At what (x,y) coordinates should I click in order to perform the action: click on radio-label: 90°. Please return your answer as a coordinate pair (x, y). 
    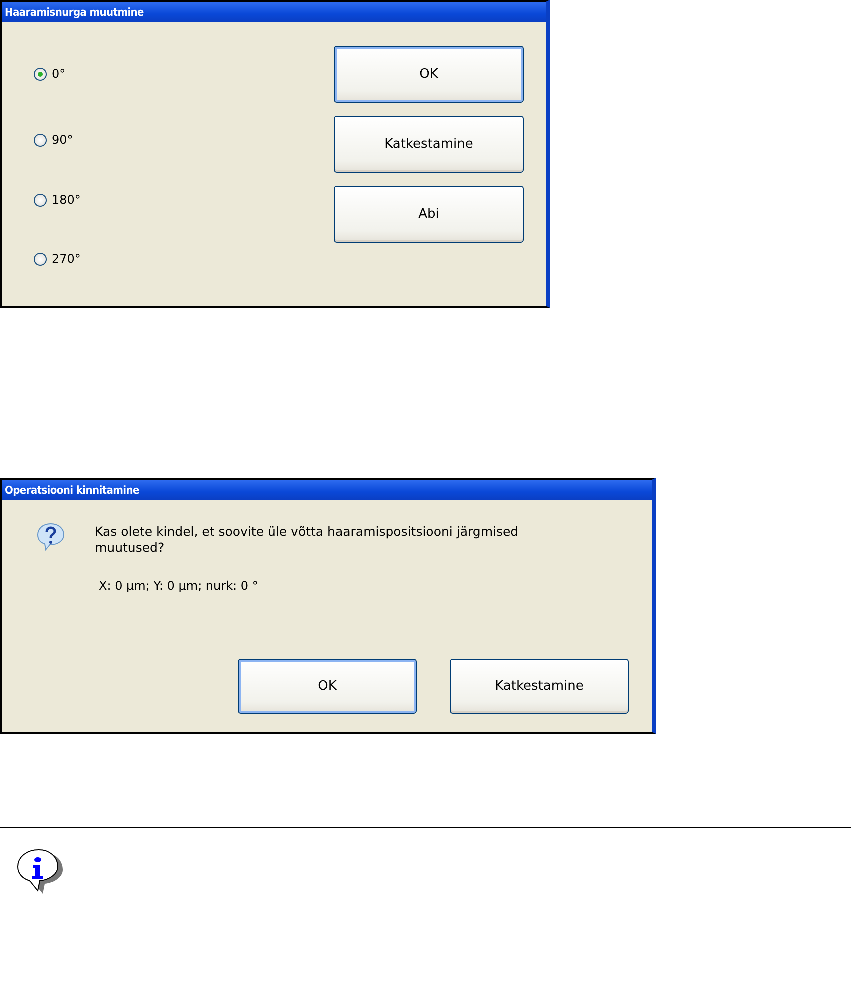
    Looking at the image, I should click on (63, 140).